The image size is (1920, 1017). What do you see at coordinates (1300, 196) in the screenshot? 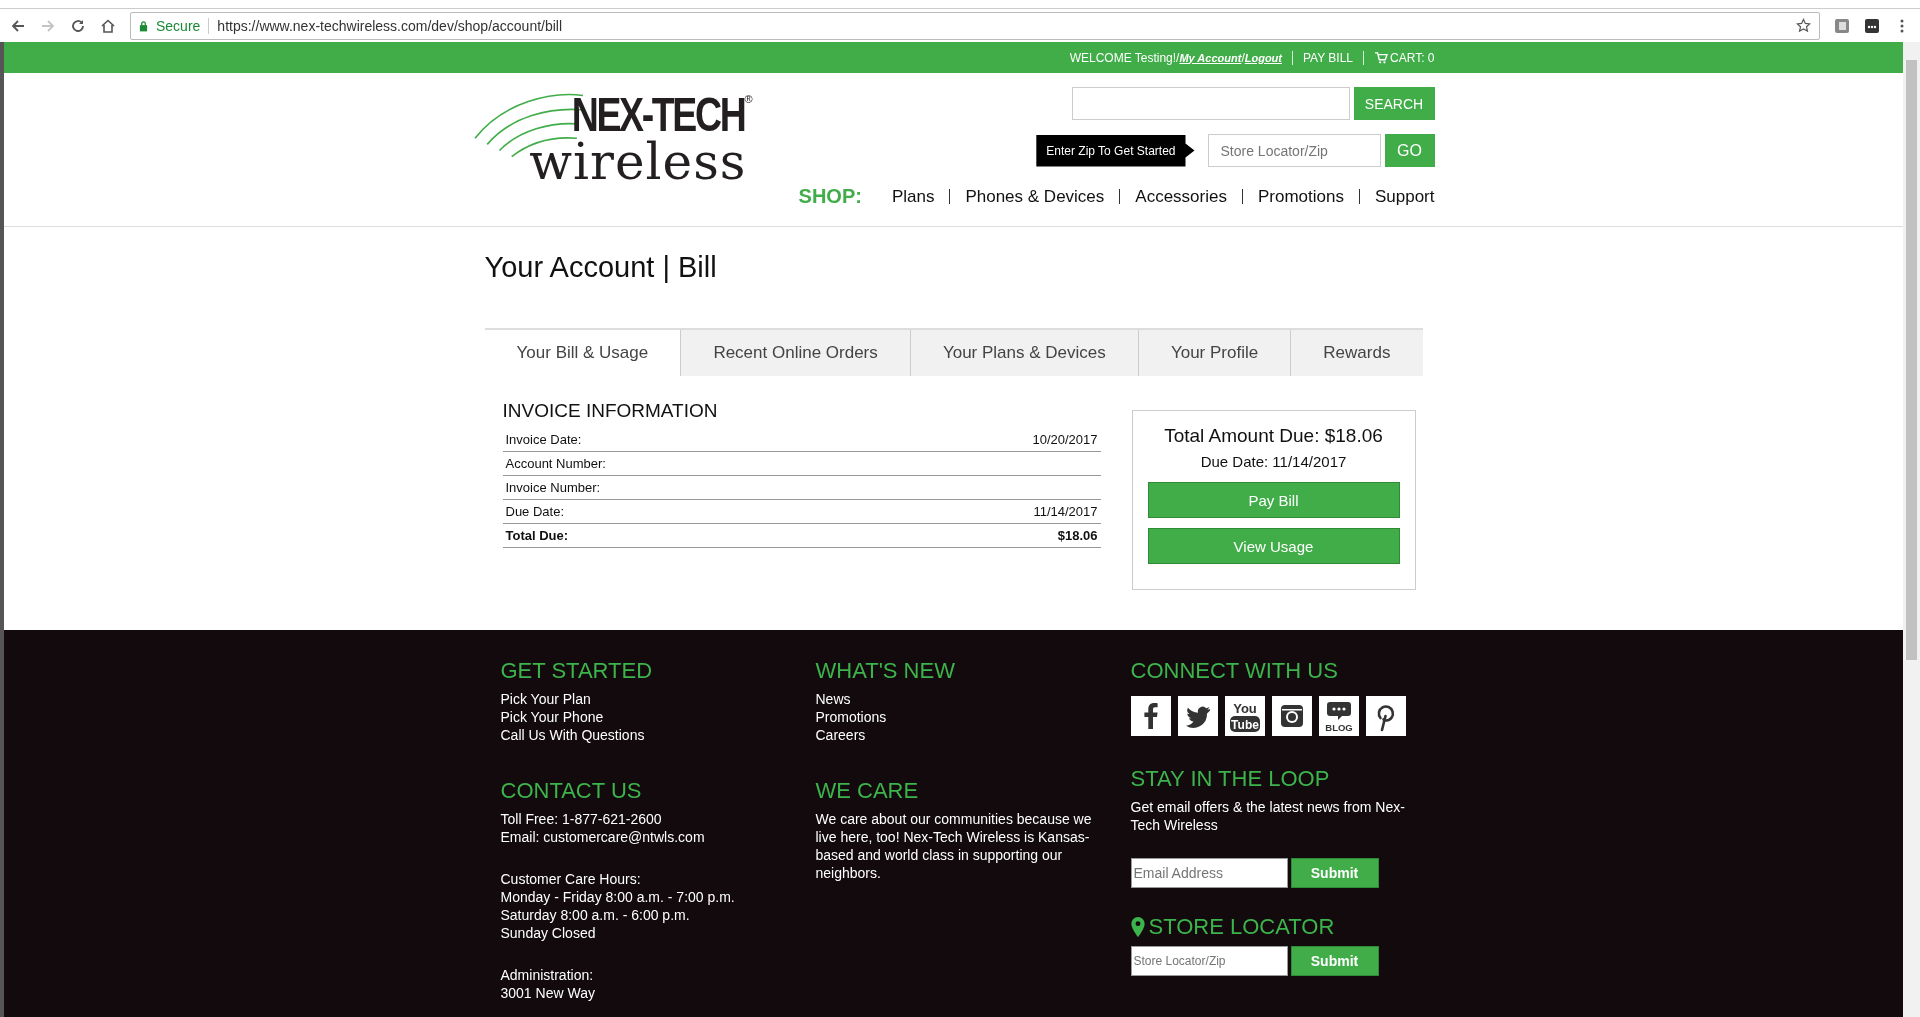
I see `nav-link: Promotions` at bounding box center [1300, 196].